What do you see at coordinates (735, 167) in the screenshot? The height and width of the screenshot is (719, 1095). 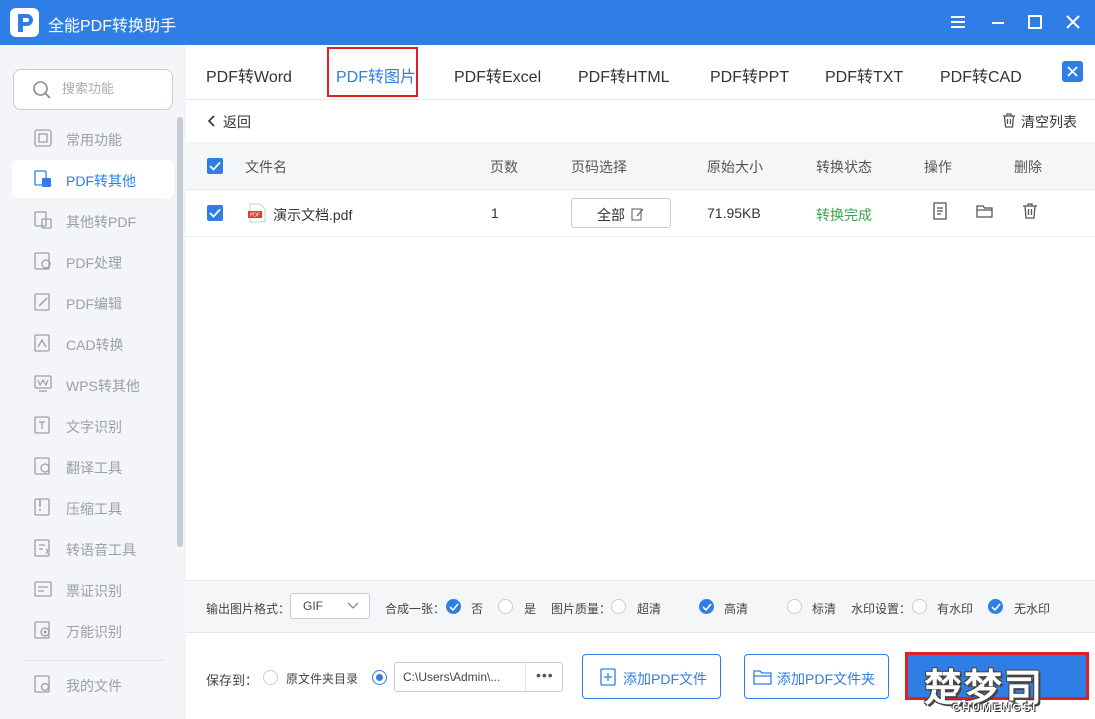 I see `header-size: 原始大小` at bounding box center [735, 167].